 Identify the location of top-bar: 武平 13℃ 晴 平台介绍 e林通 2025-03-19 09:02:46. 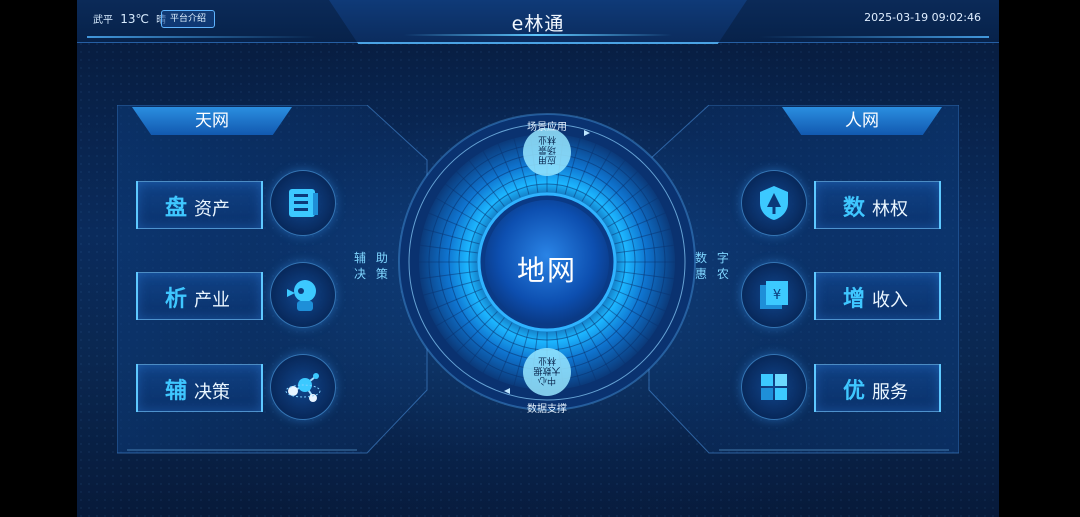
(538, 22).